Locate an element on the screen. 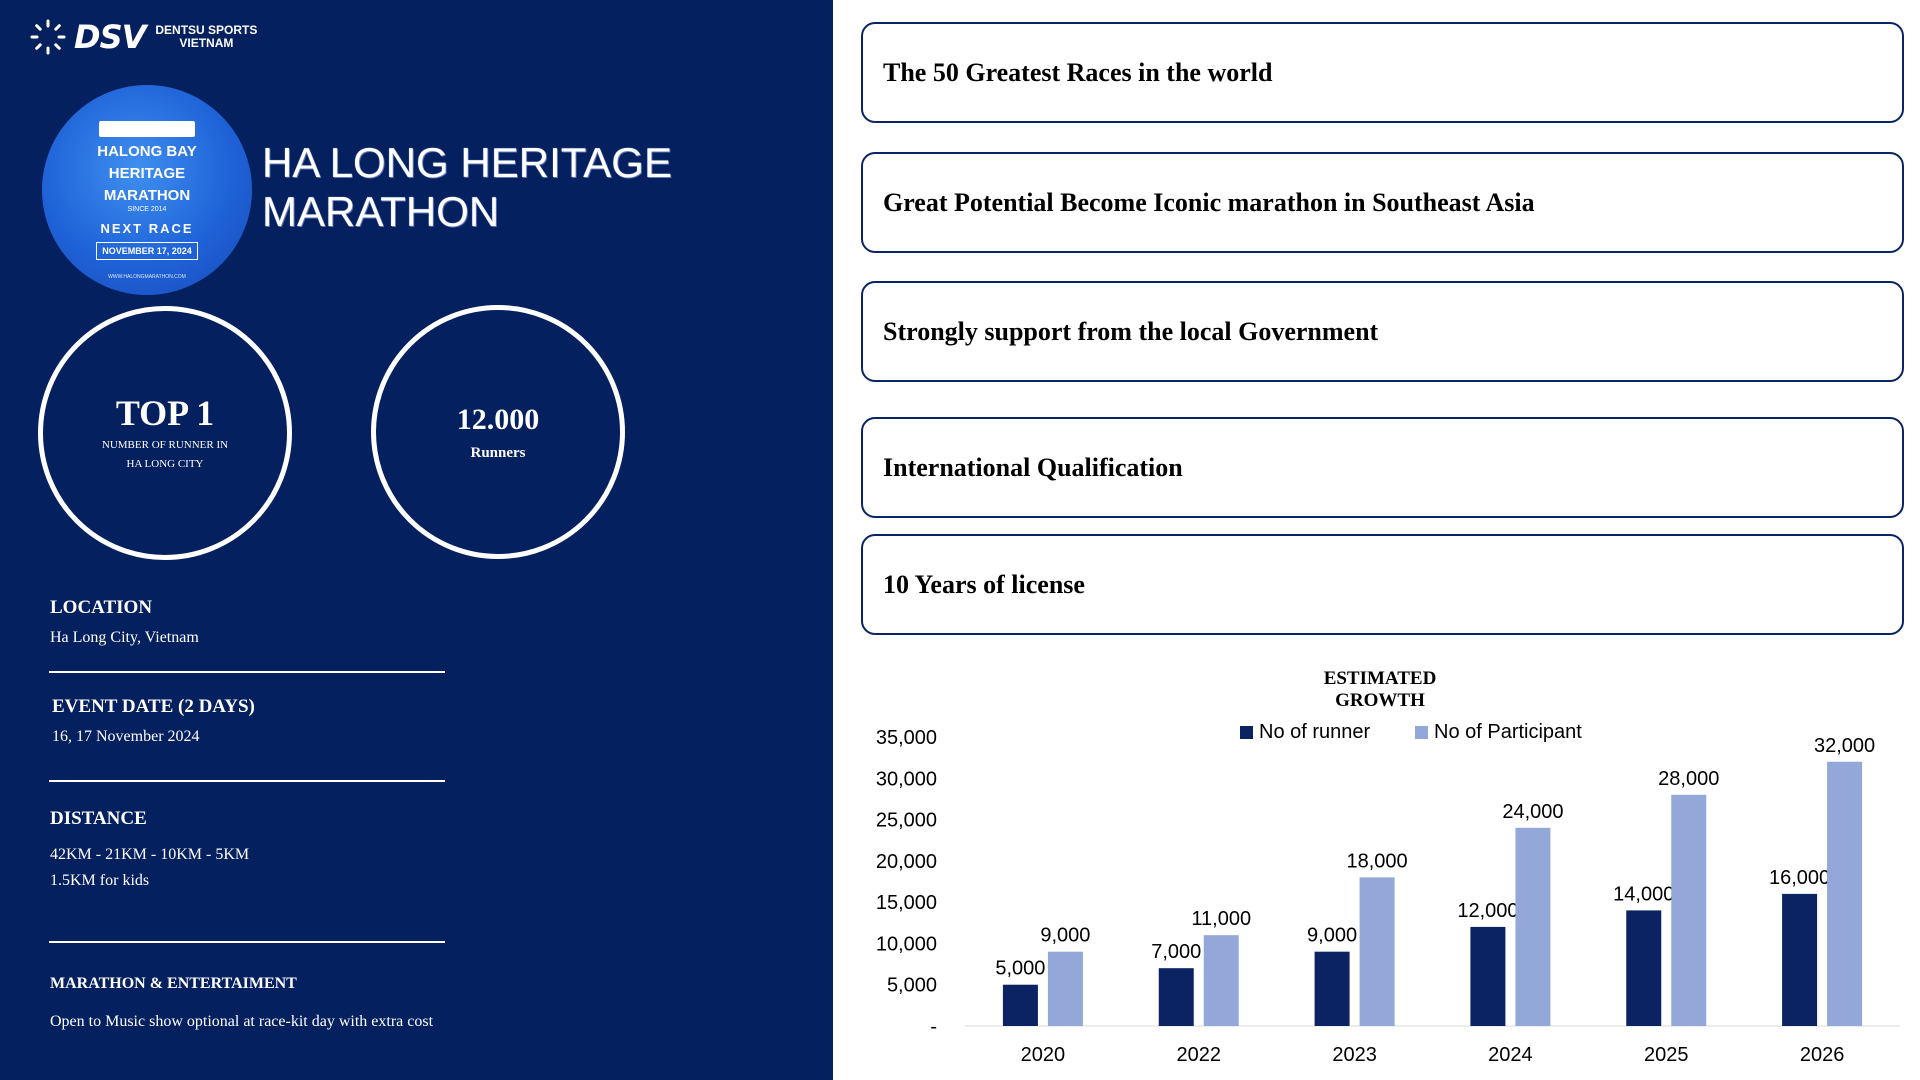 The height and width of the screenshot is (1080, 1920). y-tick-label: 30,000 is located at coordinates (906, 779).